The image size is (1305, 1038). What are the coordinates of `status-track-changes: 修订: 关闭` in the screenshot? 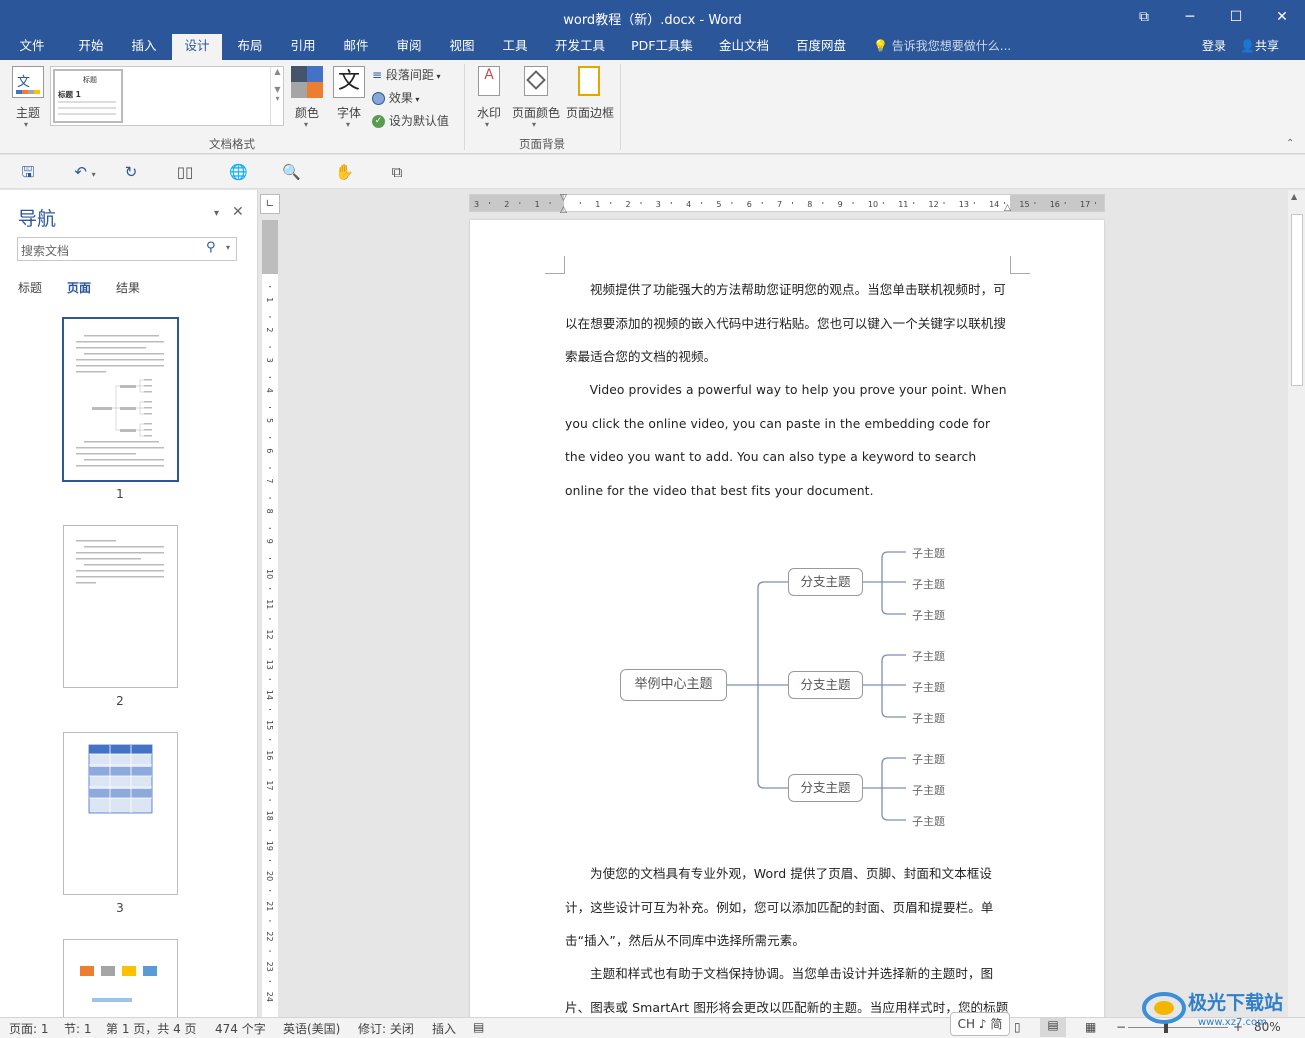 It's located at (386, 1028).